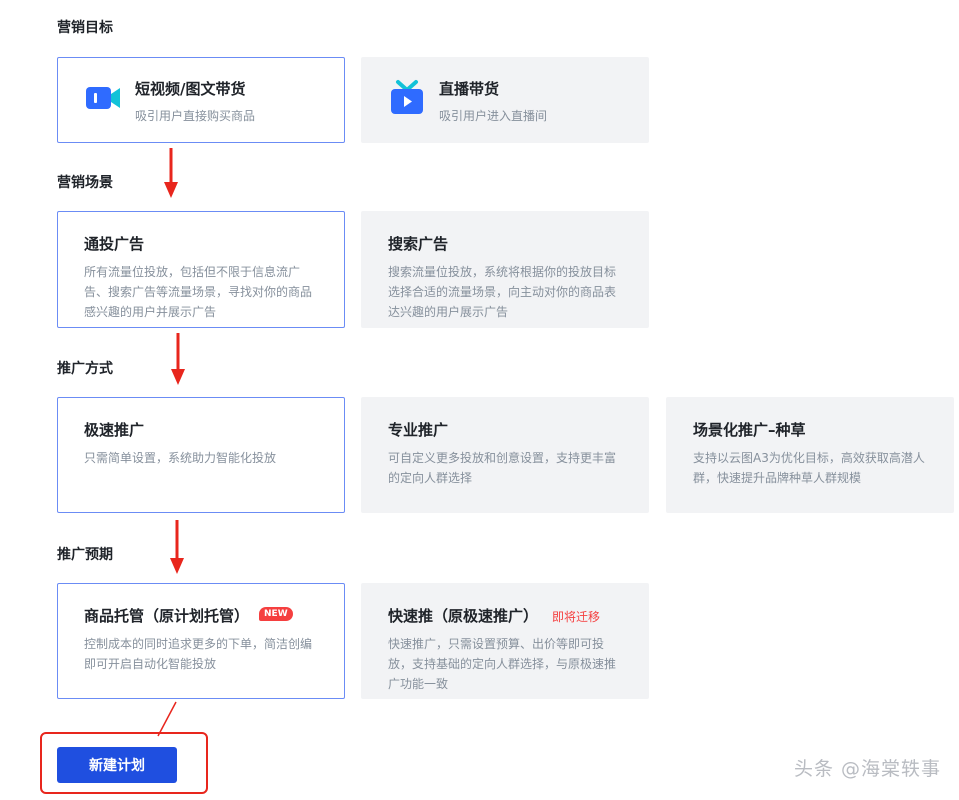  Describe the element at coordinates (167, 616) in the screenshot. I see `expectation-card-title: 商品托管（原计划托管）` at that location.